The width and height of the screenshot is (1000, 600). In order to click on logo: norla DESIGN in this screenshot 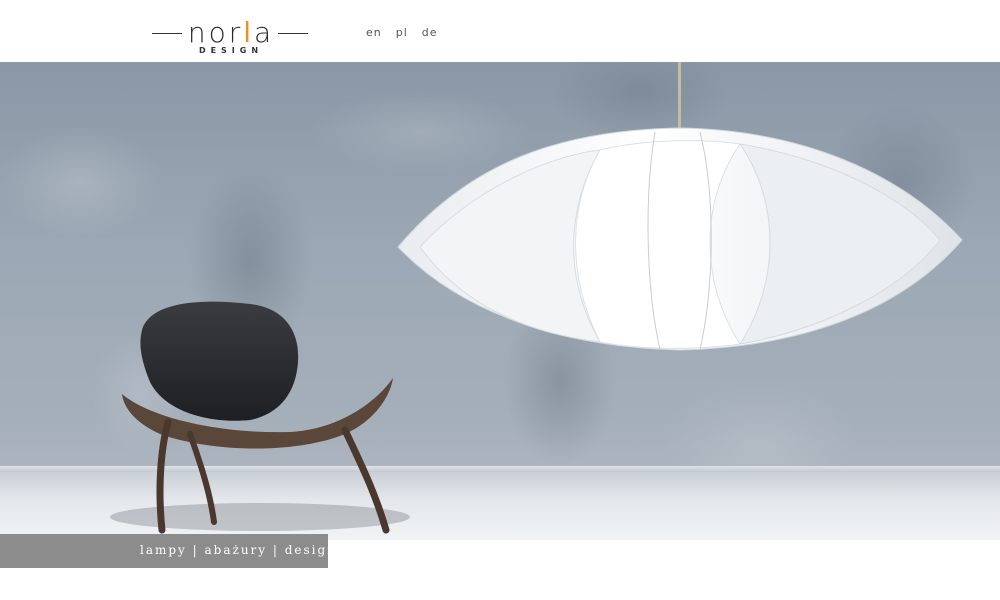, I will do `click(232, 37)`.